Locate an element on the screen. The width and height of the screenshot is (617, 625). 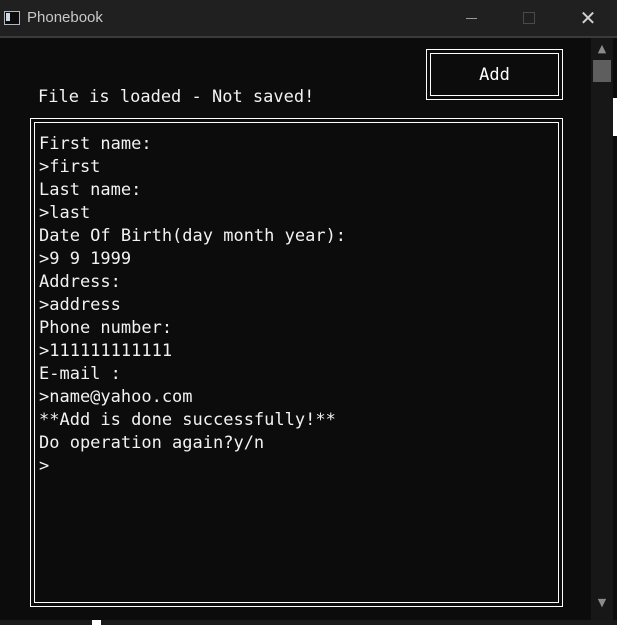
console-line: >name@yahoo.com is located at coordinates (116, 397).